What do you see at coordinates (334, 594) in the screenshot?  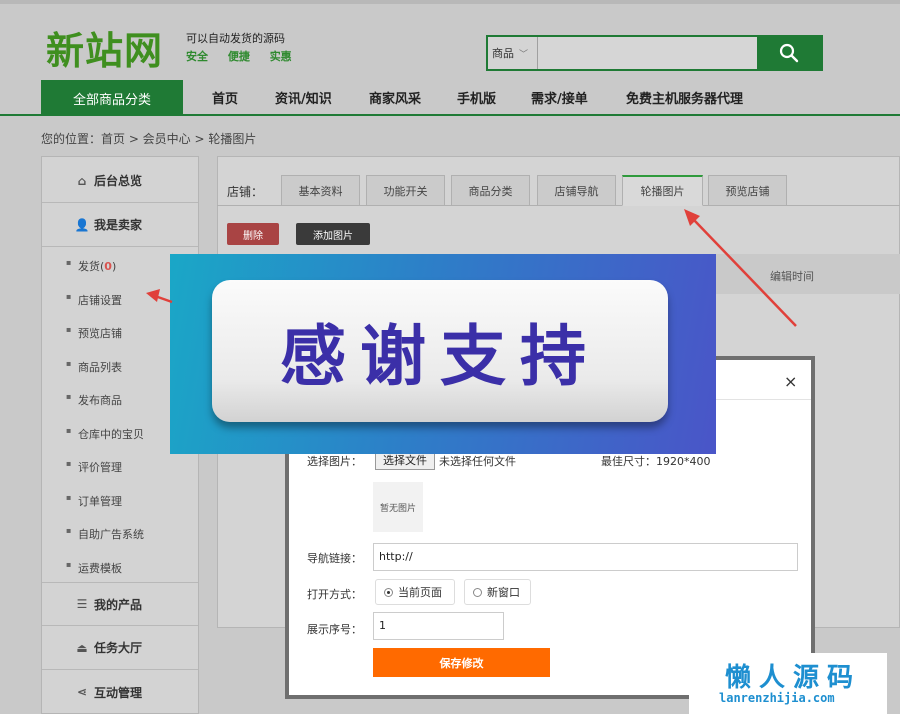 I see `open-mode-label: 打开方式：` at bounding box center [334, 594].